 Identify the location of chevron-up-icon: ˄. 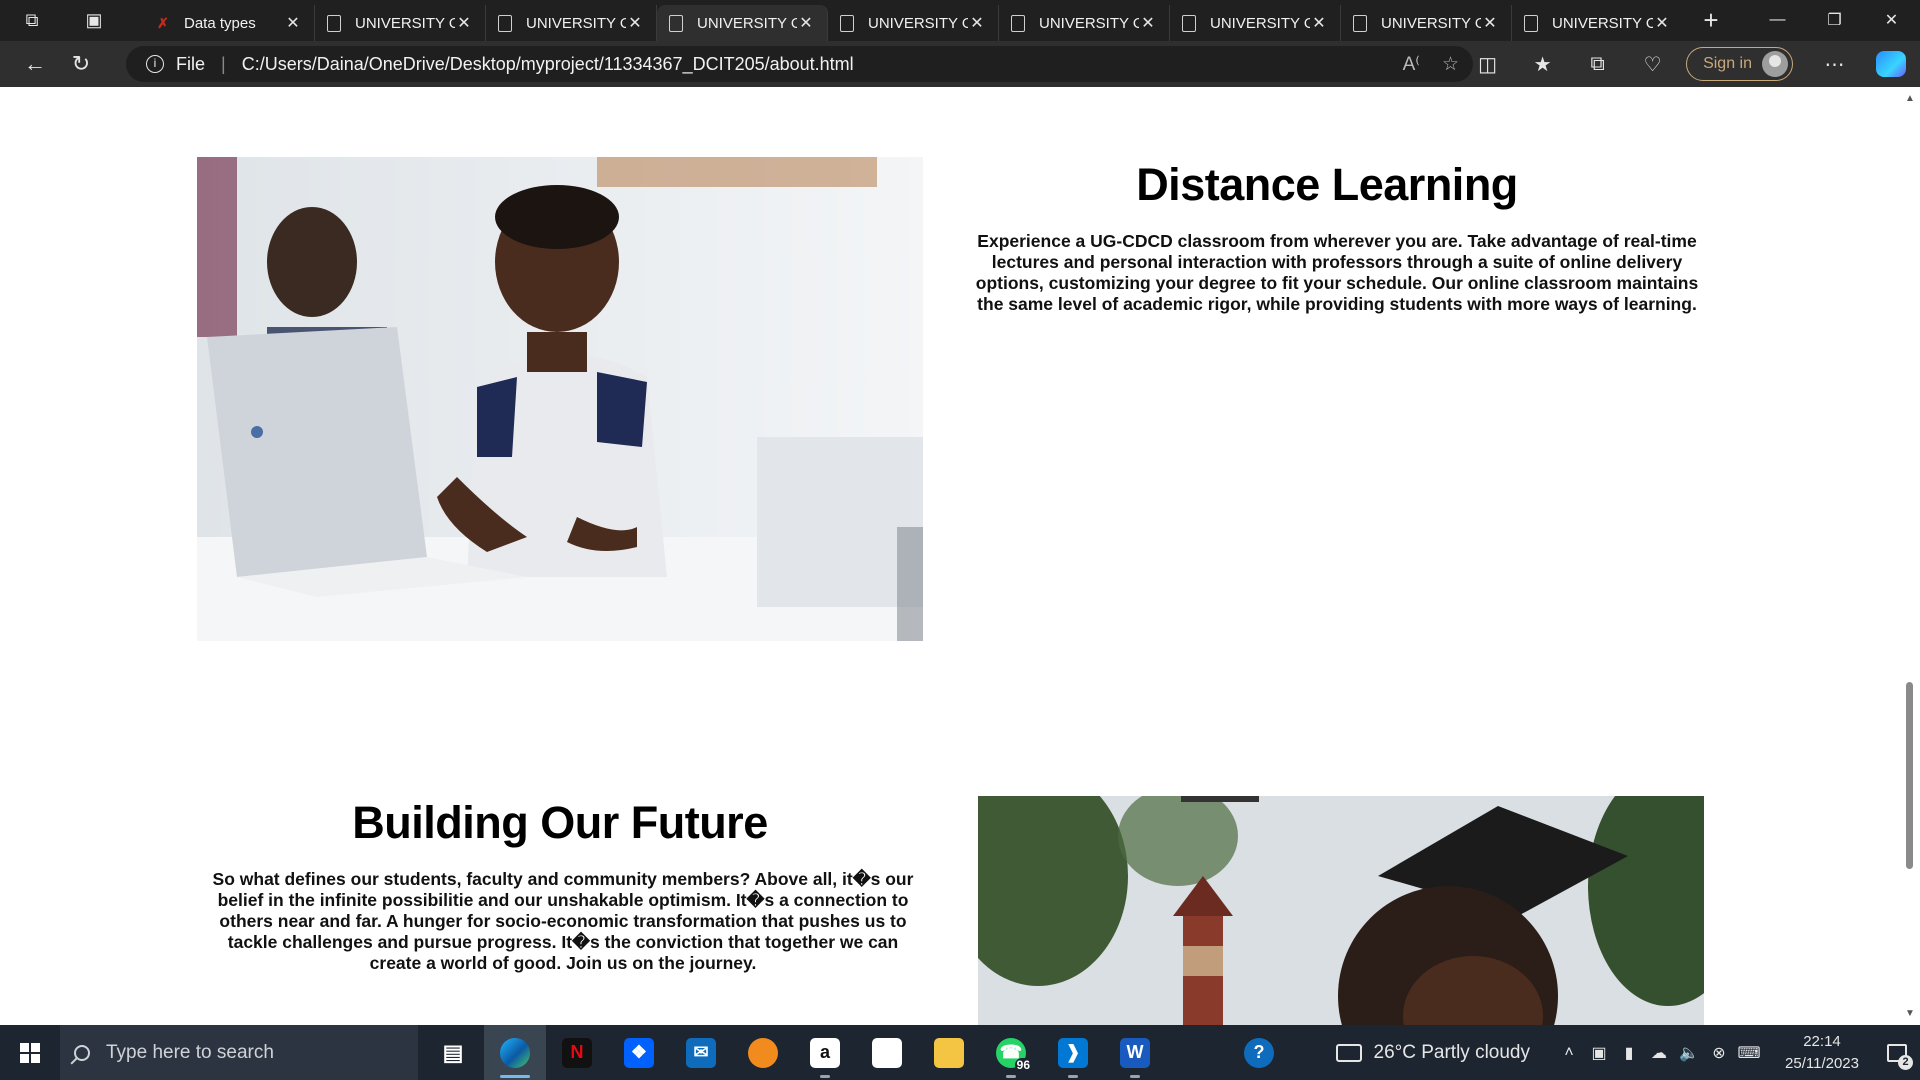
(1569, 1053).